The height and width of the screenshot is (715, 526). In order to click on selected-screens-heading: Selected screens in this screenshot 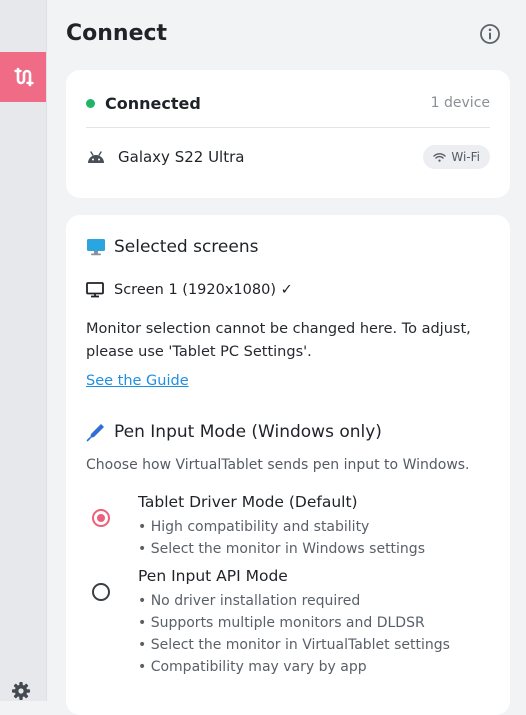, I will do `click(172, 247)`.